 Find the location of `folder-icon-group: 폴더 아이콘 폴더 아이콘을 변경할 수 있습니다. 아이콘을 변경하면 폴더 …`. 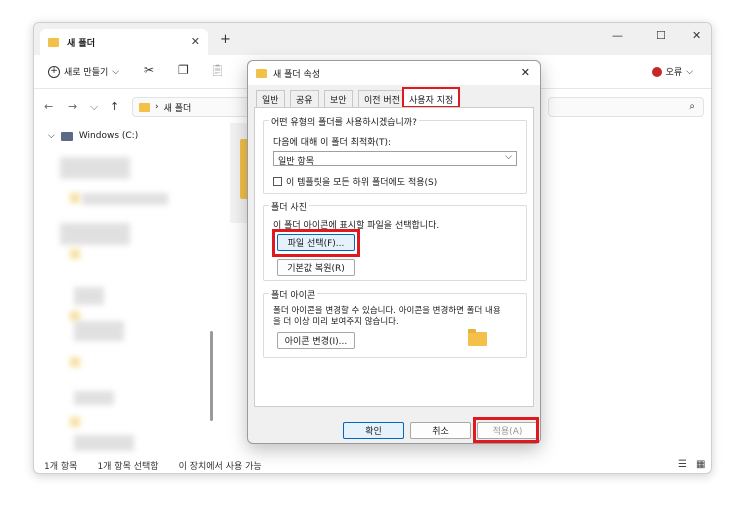

folder-icon-group: 폴더 아이콘 폴더 아이콘을 변경할 수 있습니다. 아이콘을 변경하면 폴더 … is located at coordinates (395, 323).